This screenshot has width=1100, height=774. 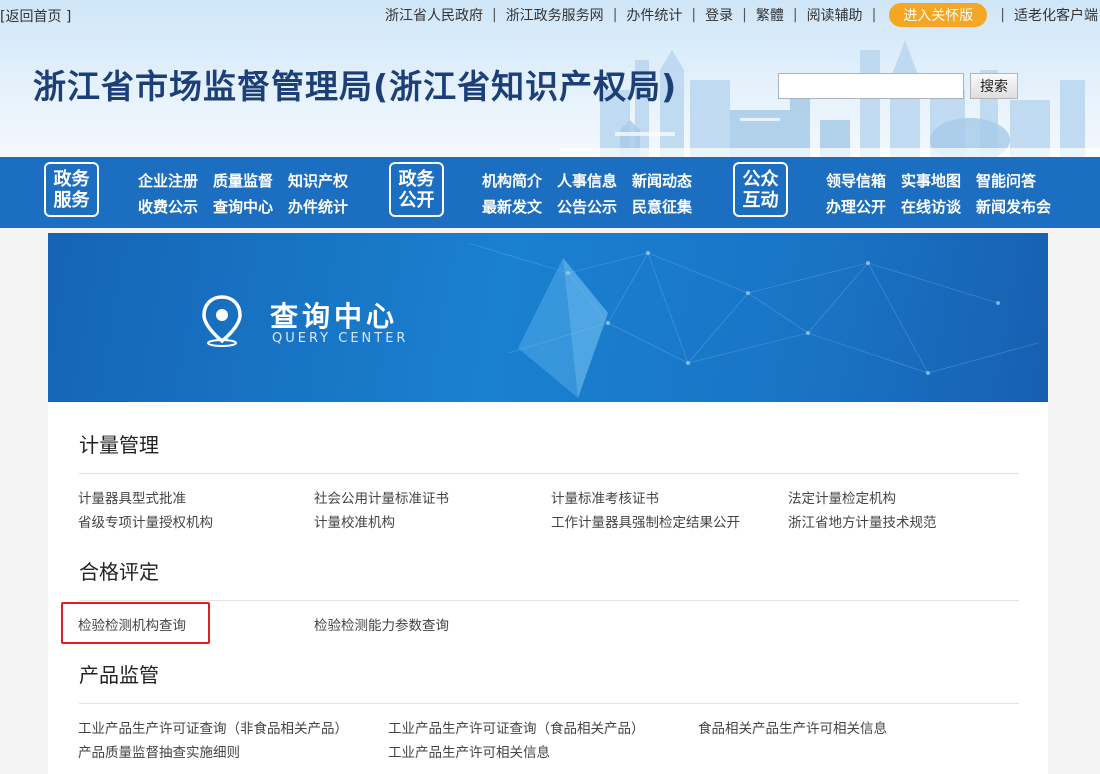 What do you see at coordinates (835, 15) in the screenshot?
I see `reading-aid-link: 阅读辅助` at bounding box center [835, 15].